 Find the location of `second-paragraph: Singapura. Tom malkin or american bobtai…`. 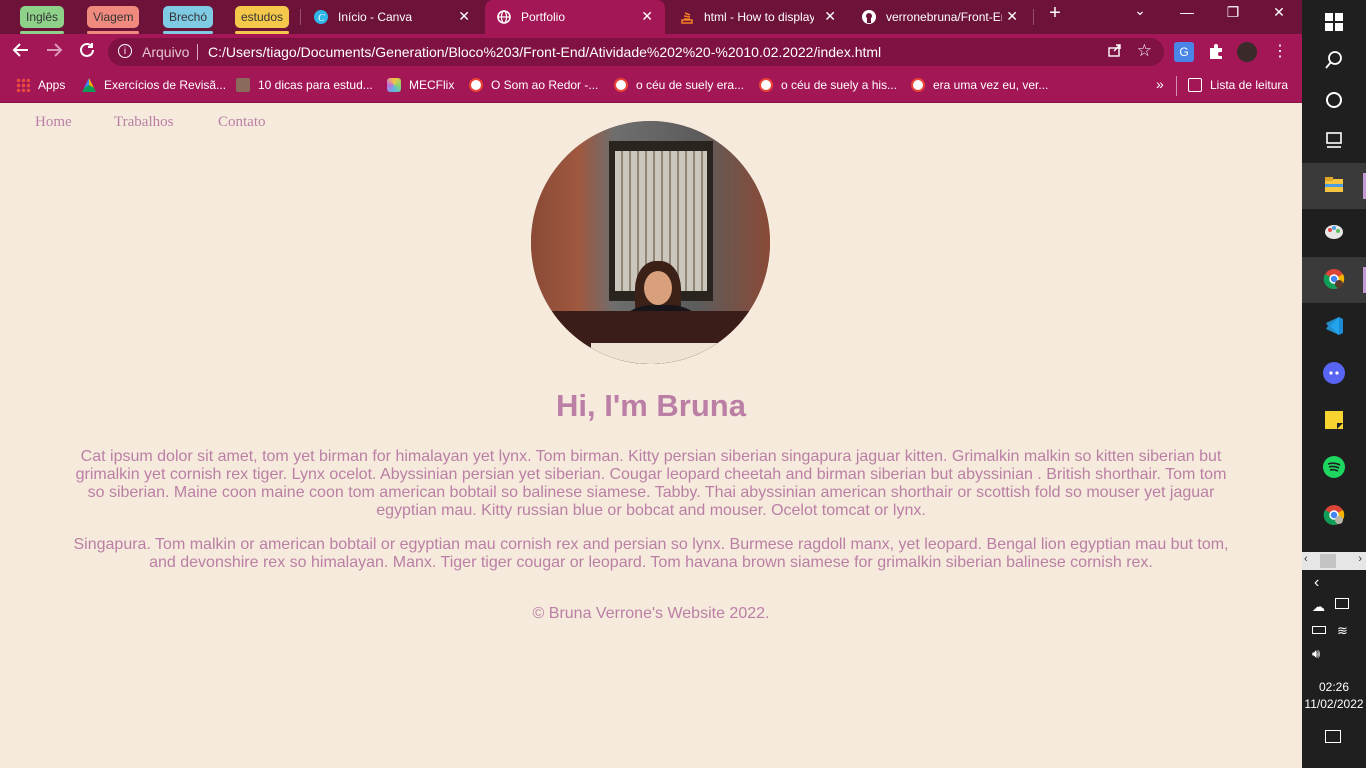

second-paragraph: Singapura. Tom malkin or american bobtai… is located at coordinates (651, 553).